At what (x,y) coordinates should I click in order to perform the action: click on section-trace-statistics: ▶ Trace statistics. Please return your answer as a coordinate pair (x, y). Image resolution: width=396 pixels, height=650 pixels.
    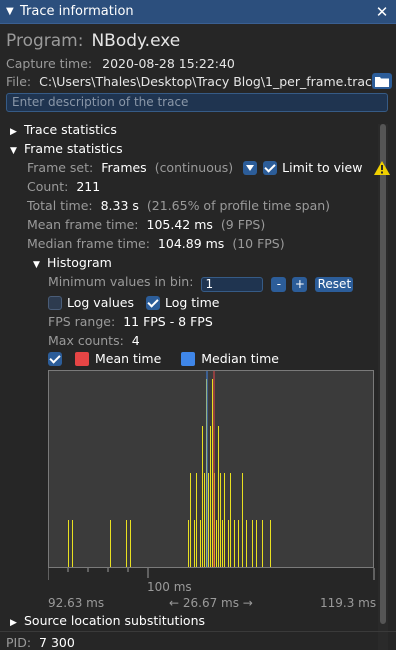
    Looking at the image, I should click on (63, 129).